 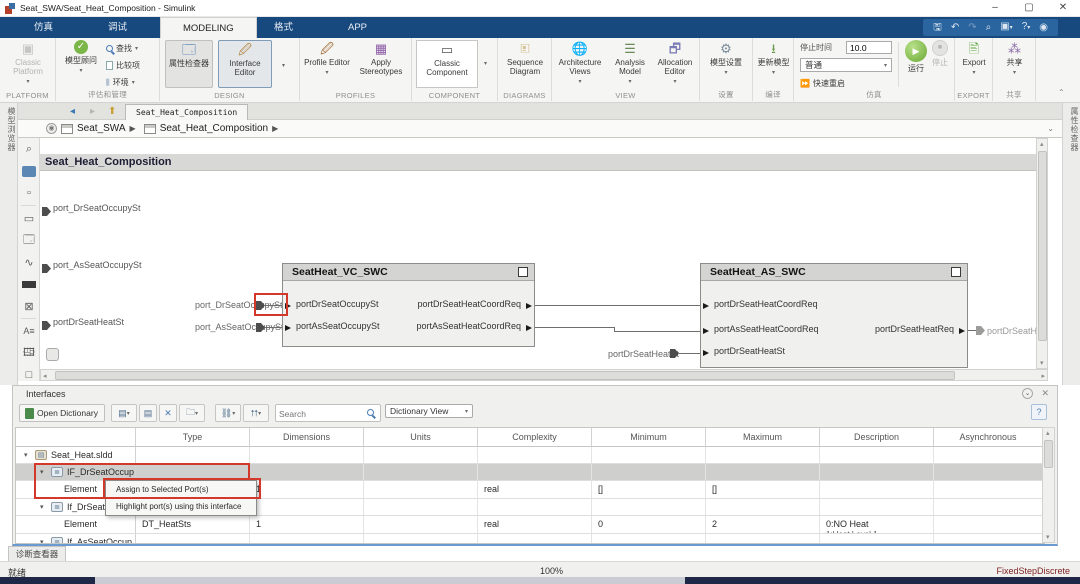 What do you see at coordinates (974, 59) in the screenshot?
I see `export-button: 🖹 Export ▾` at bounding box center [974, 59].